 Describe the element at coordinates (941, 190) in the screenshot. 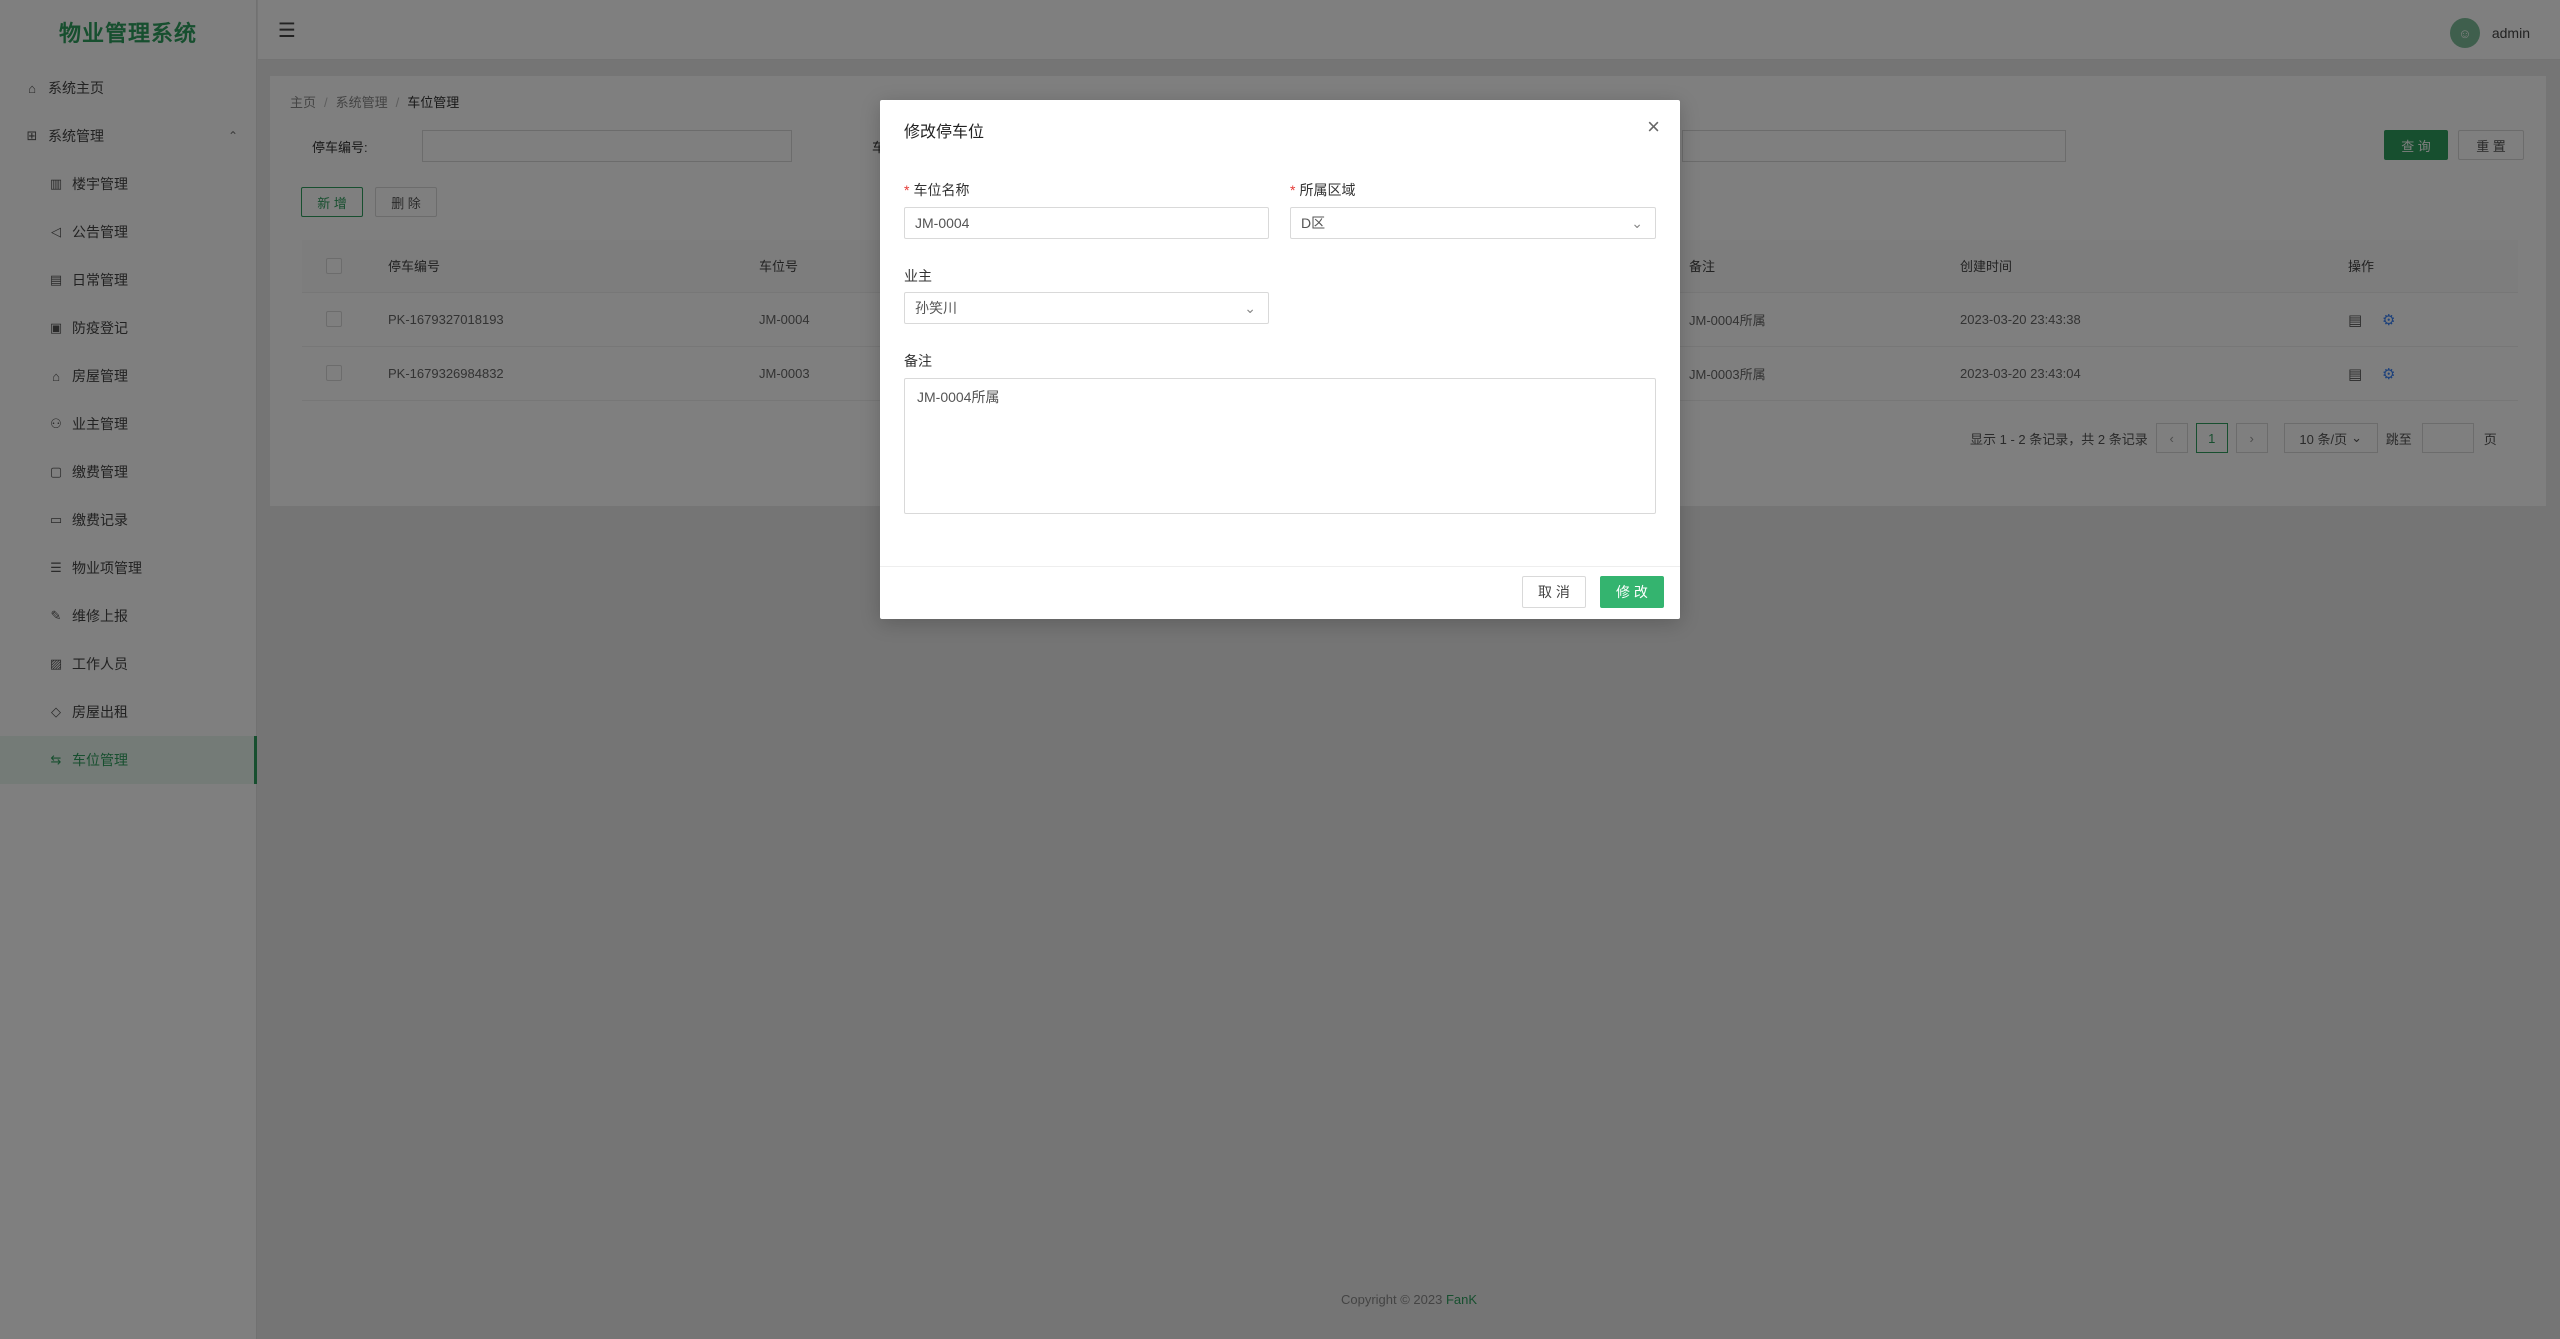

I see `space-name-label-text: 车位名称` at that location.